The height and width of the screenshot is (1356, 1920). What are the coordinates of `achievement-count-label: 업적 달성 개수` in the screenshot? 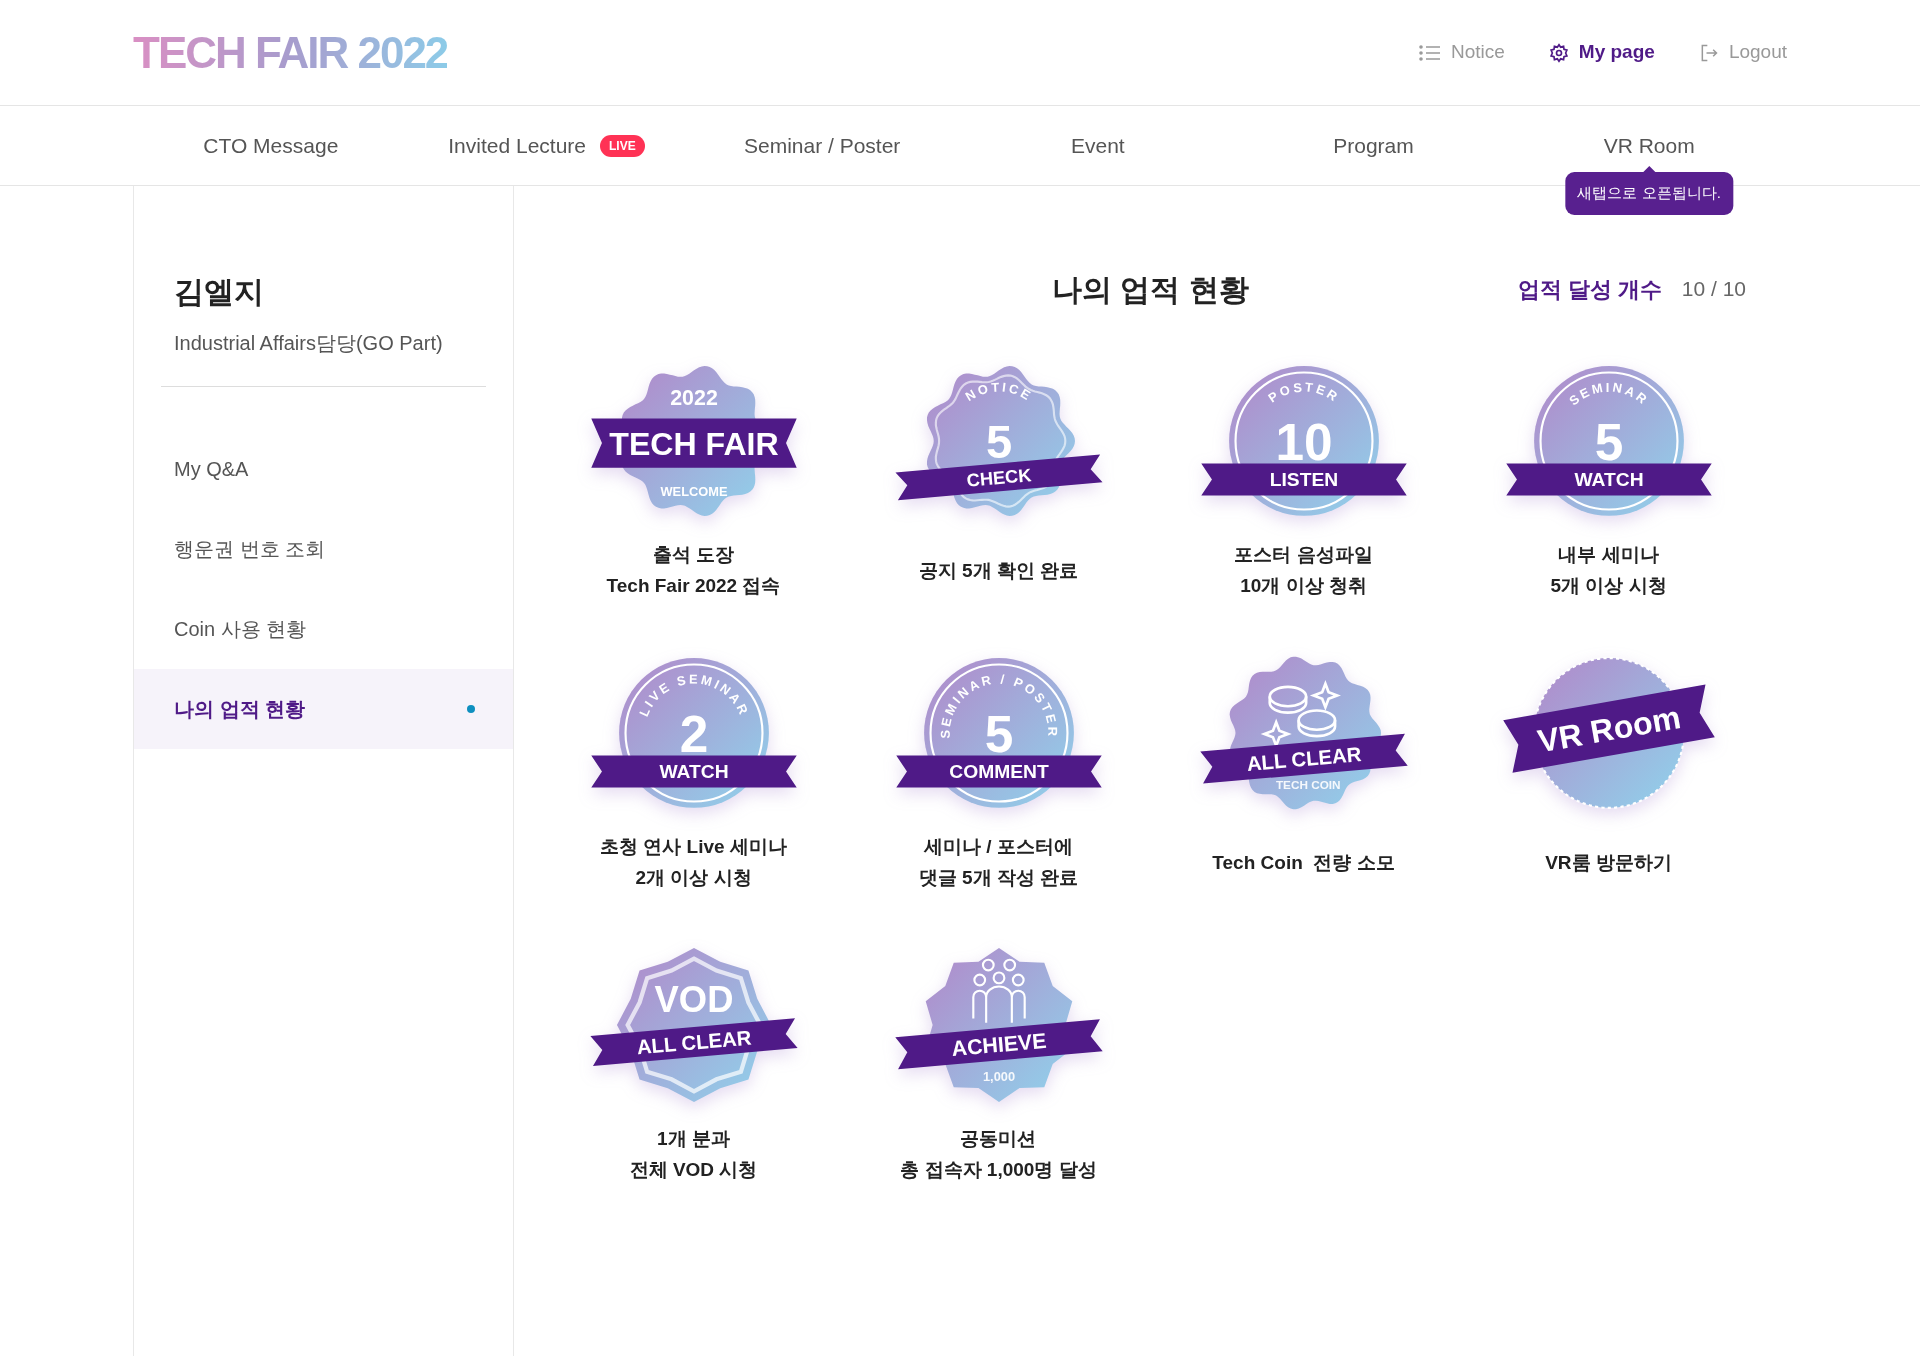 It's located at (1589, 289).